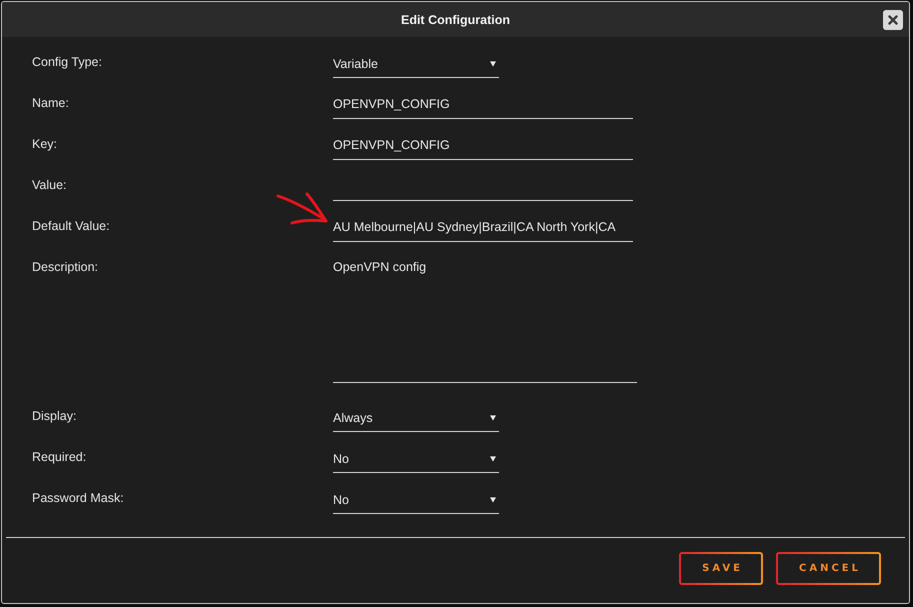  Describe the element at coordinates (45, 144) in the screenshot. I see `field-label: Key:` at that location.